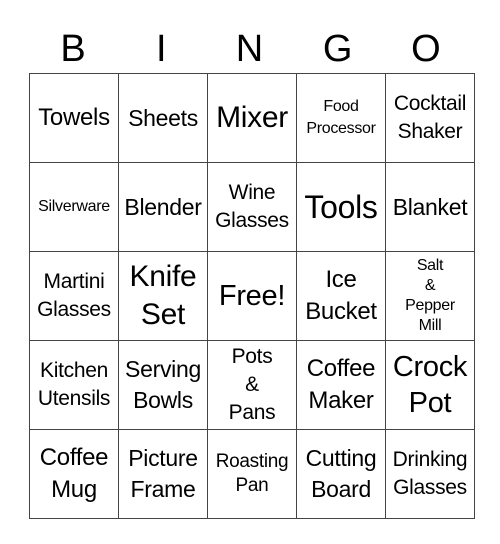 The height and width of the screenshot is (544, 500). Describe the element at coordinates (161, 49) in the screenshot. I see `header-letter-i: I` at that location.